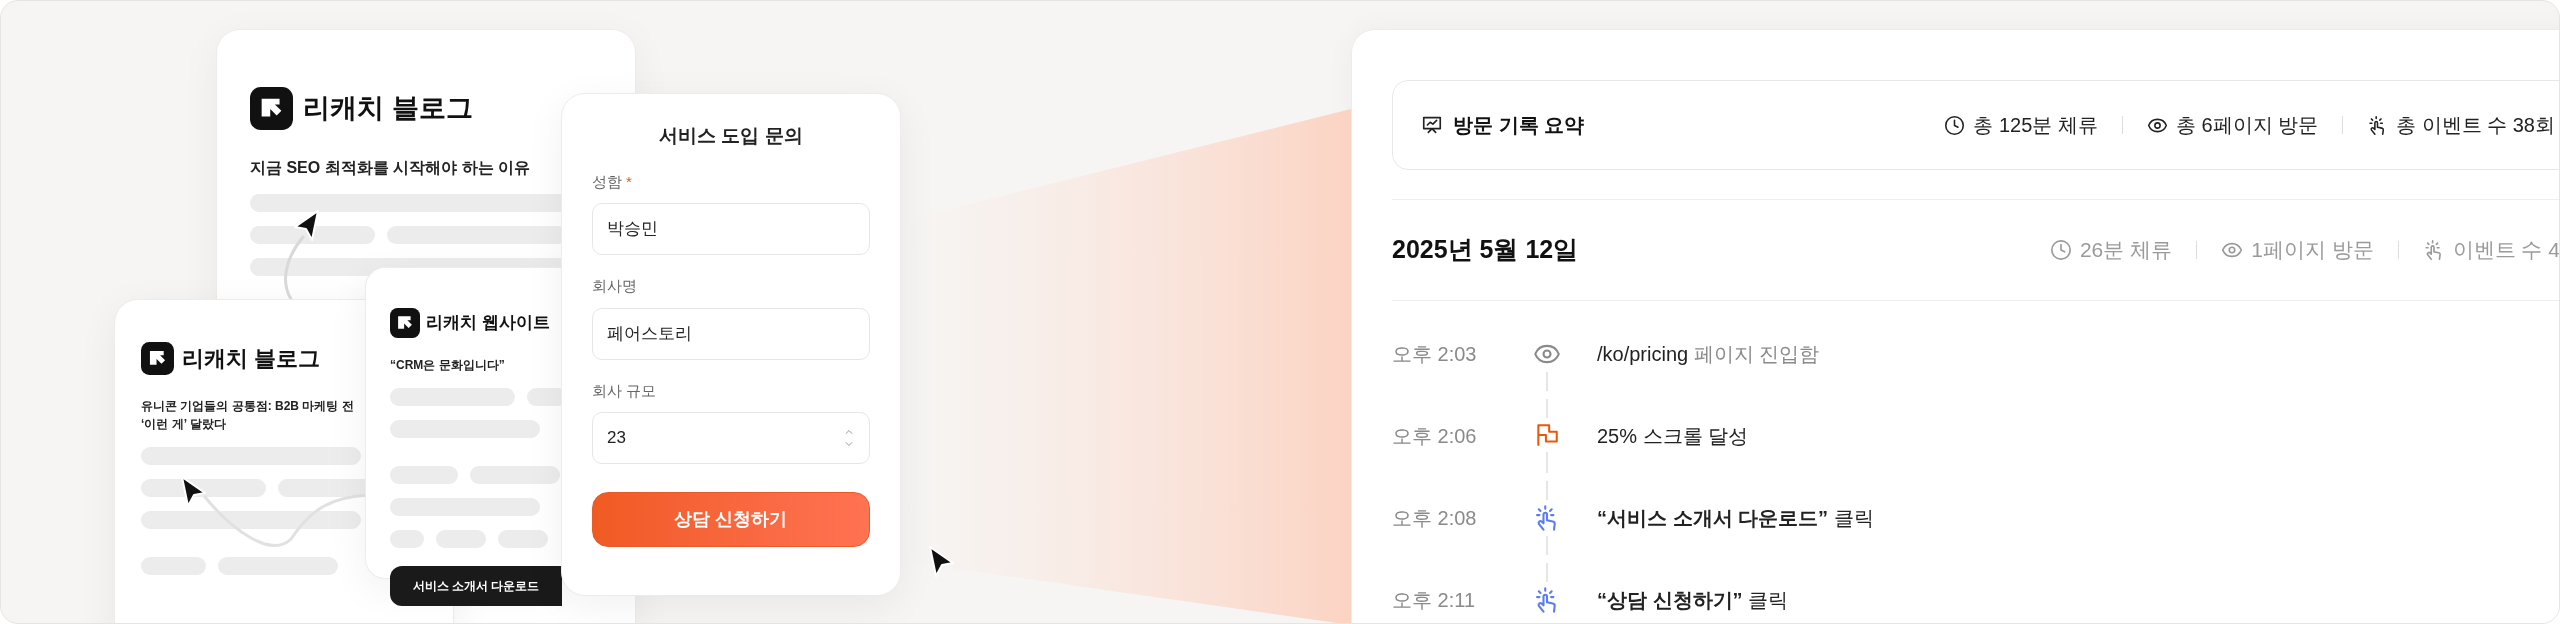 This screenshot has height=624, width=2560. I want to click on website-title: 리캐치 웹사이트, so click(488, 323).